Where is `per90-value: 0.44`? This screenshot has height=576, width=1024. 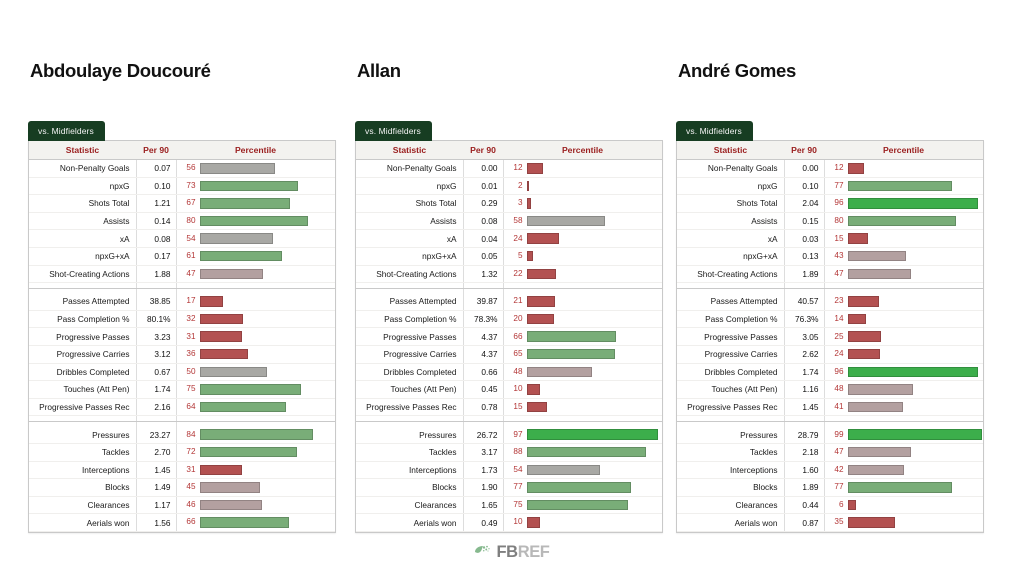 per90-value: 0.44 is located at coordinates (804, 505).